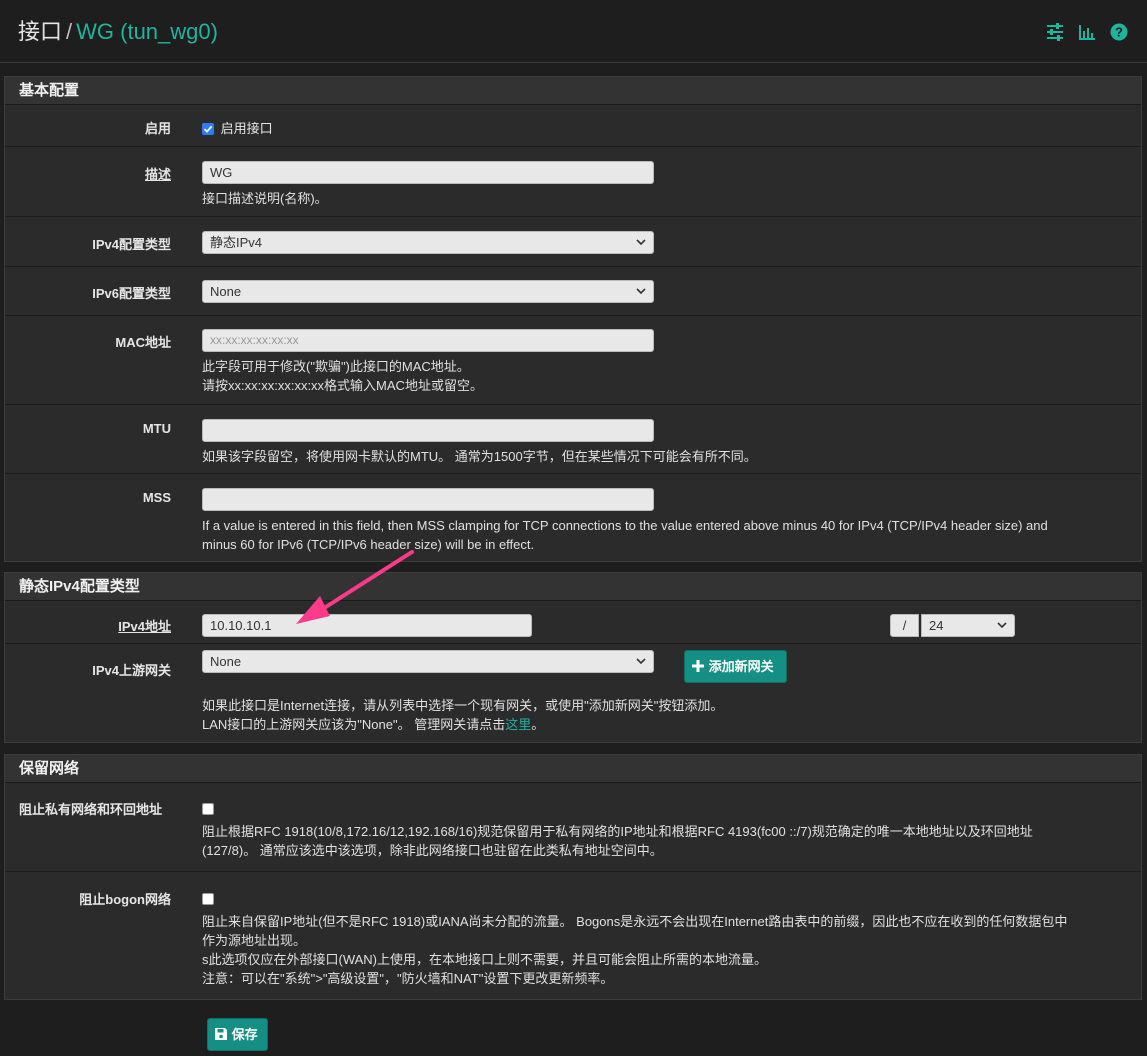 The image size is (1147, 1056). I want to click on block-private-control, so click(208, 808).